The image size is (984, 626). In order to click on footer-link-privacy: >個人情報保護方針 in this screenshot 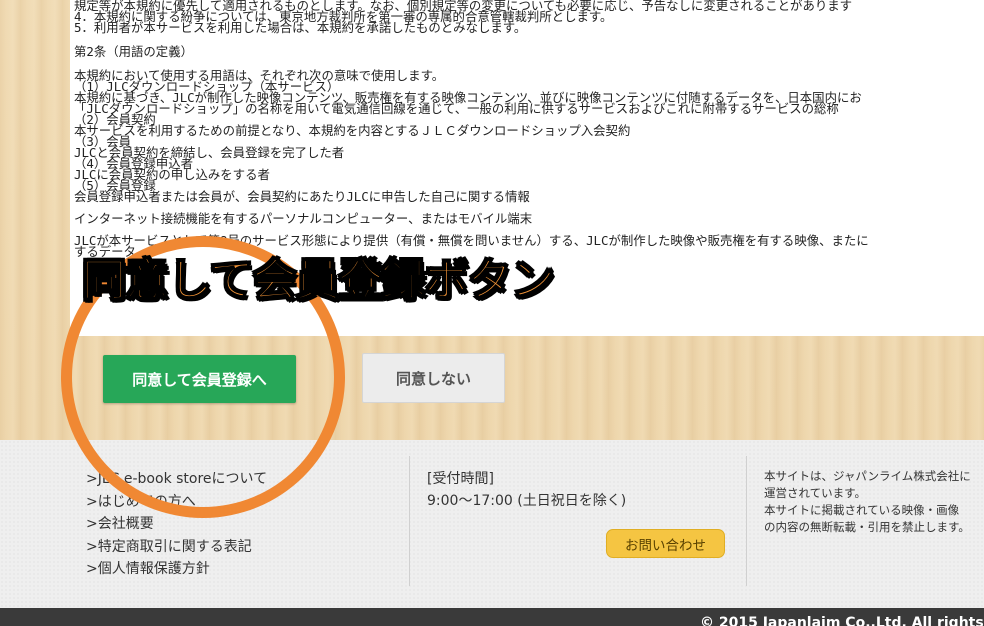, I will do `click(176, 569)`.